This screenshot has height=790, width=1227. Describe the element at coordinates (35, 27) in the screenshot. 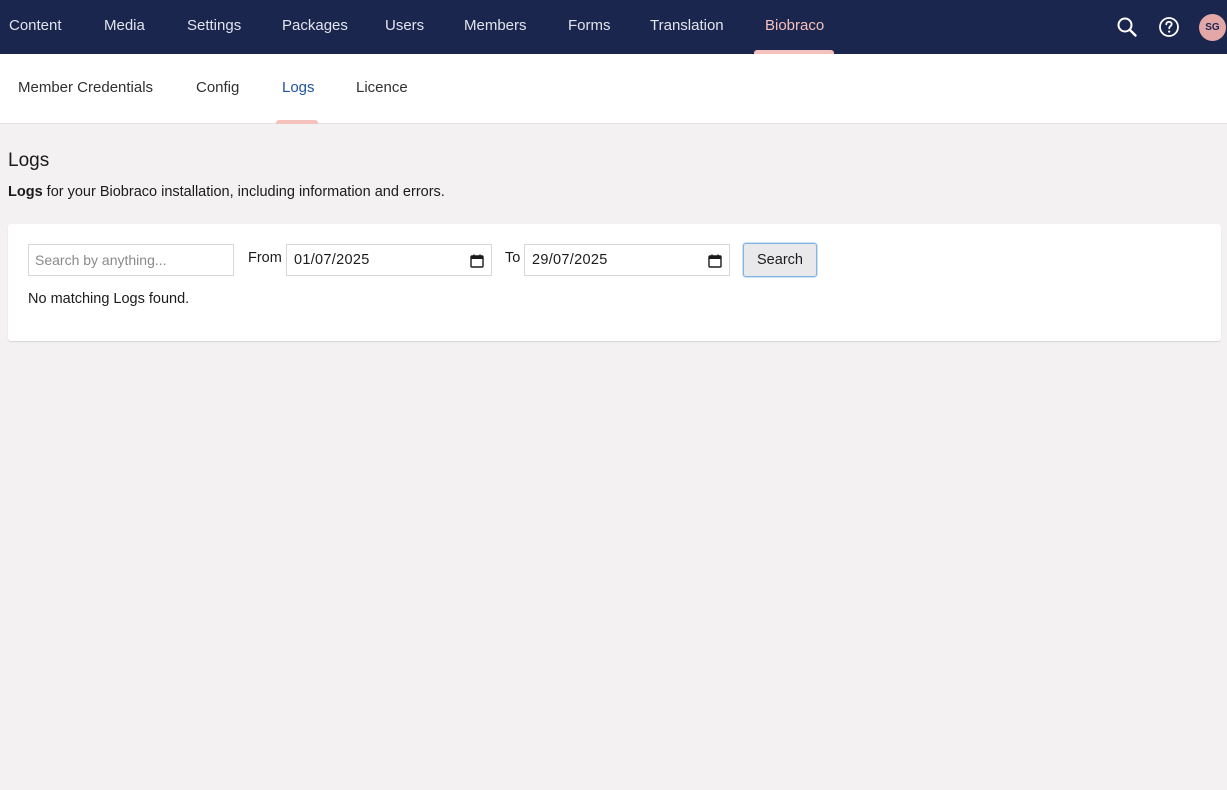

I see `nav-item-content: Content` at that location.